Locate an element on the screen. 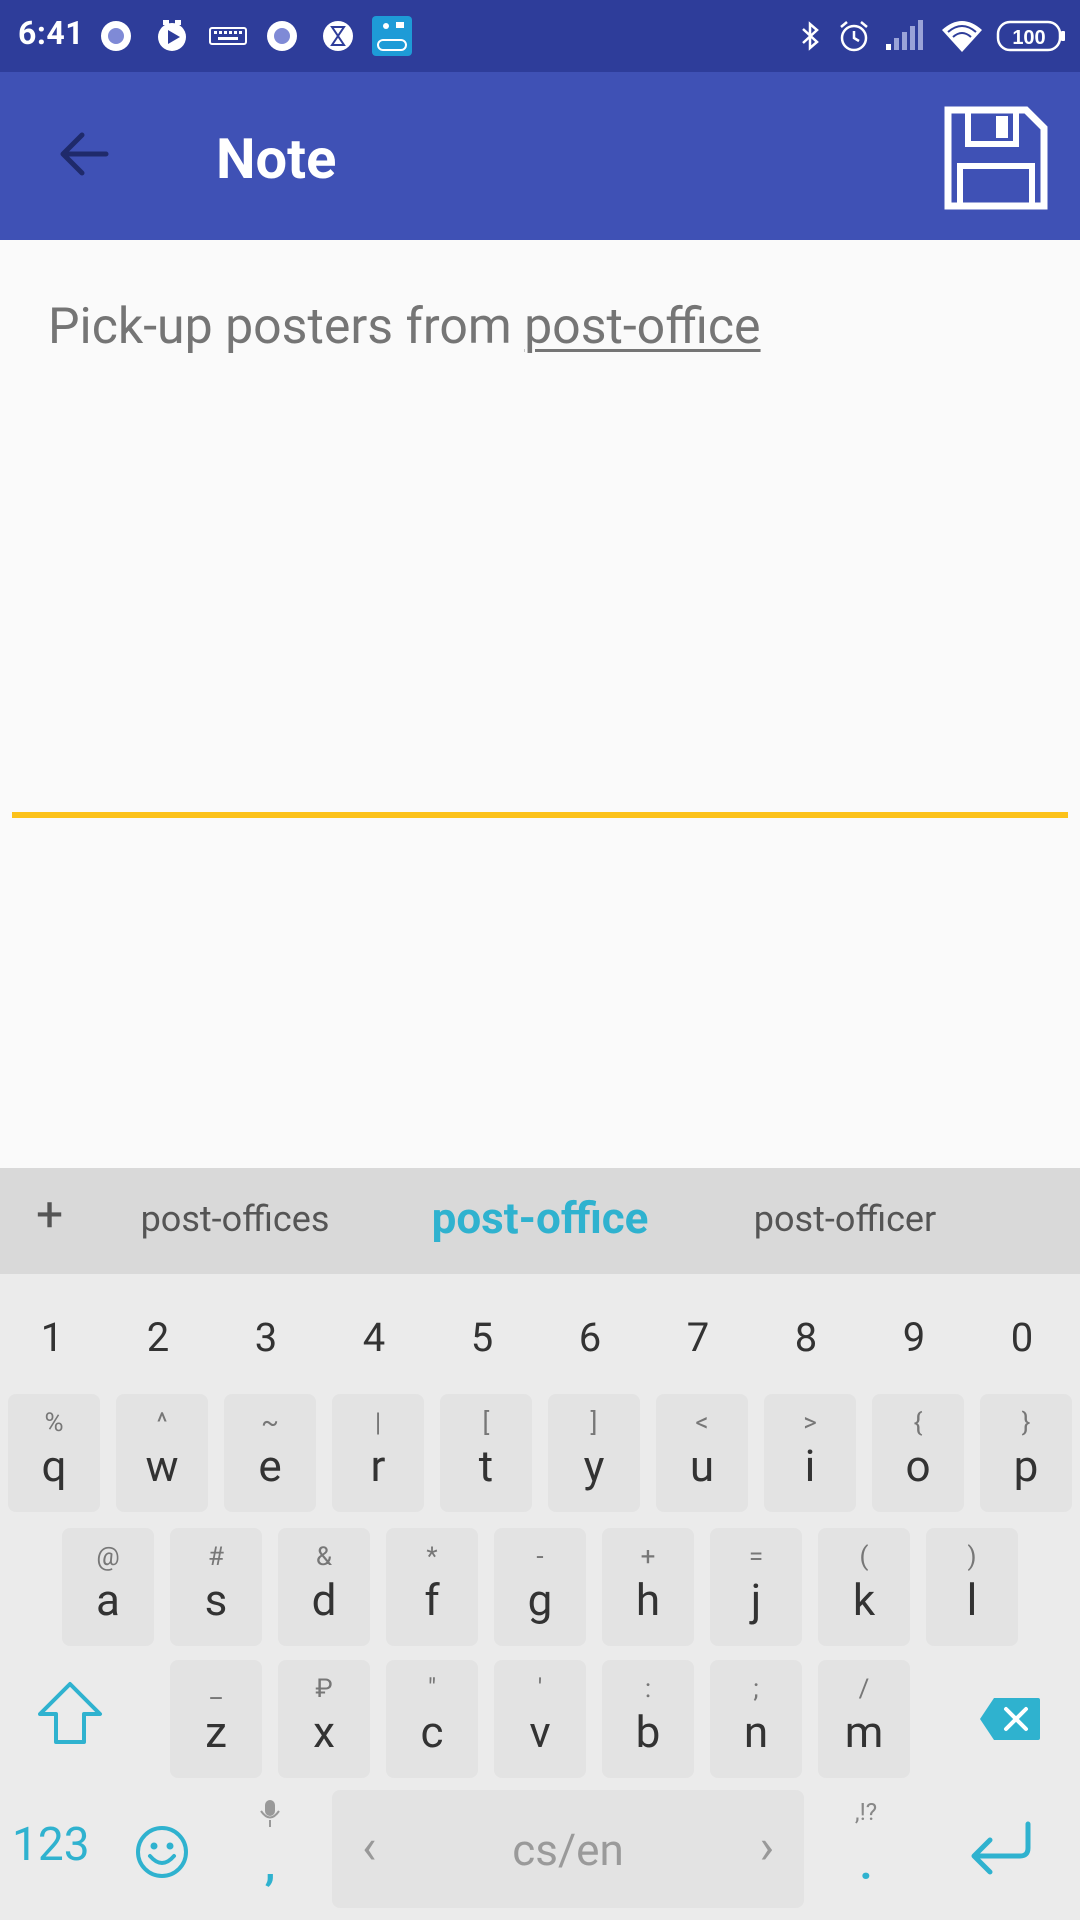 The width and height of the screenshot is (1080, 1920). wifi-icon is located at coordinates (962, 36).